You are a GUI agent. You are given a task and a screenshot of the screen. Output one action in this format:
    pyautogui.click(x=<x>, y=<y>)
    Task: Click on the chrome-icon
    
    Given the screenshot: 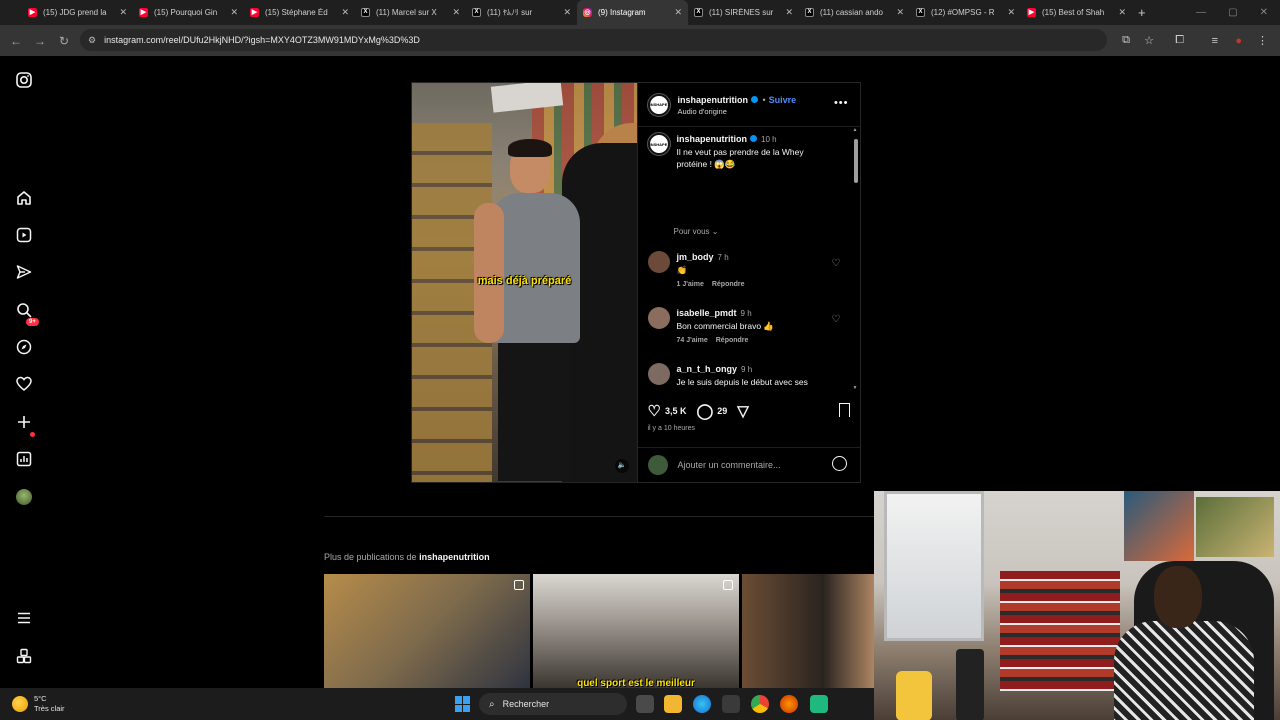 What is the action you would take?
    pyautogui.click(x=760, y=704)
    